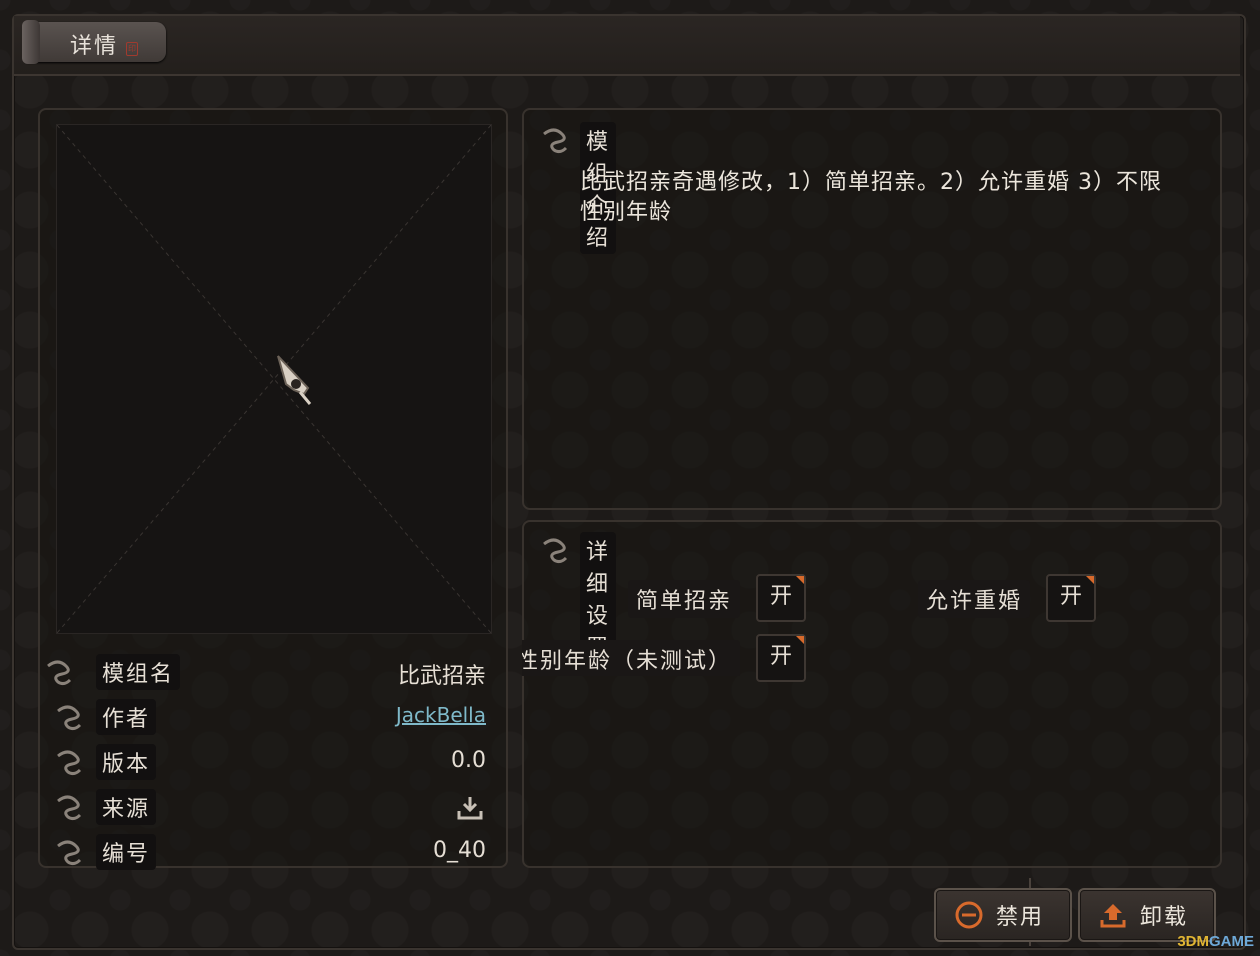 This screenshot has width=1260, height=956. What do you see at coordinates (1113, 916) in the screenshot?
I see `upload-icon` at bounding box center [1113, 916].